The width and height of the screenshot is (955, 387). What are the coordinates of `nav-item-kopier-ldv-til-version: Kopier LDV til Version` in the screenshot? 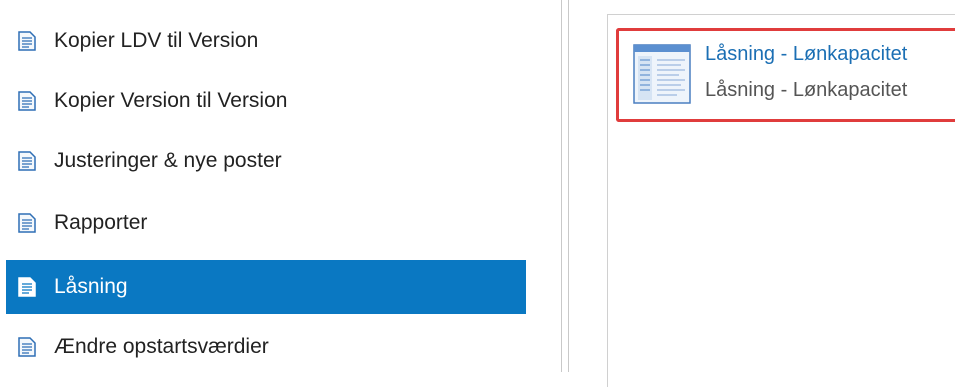 It's located at (266, 41).